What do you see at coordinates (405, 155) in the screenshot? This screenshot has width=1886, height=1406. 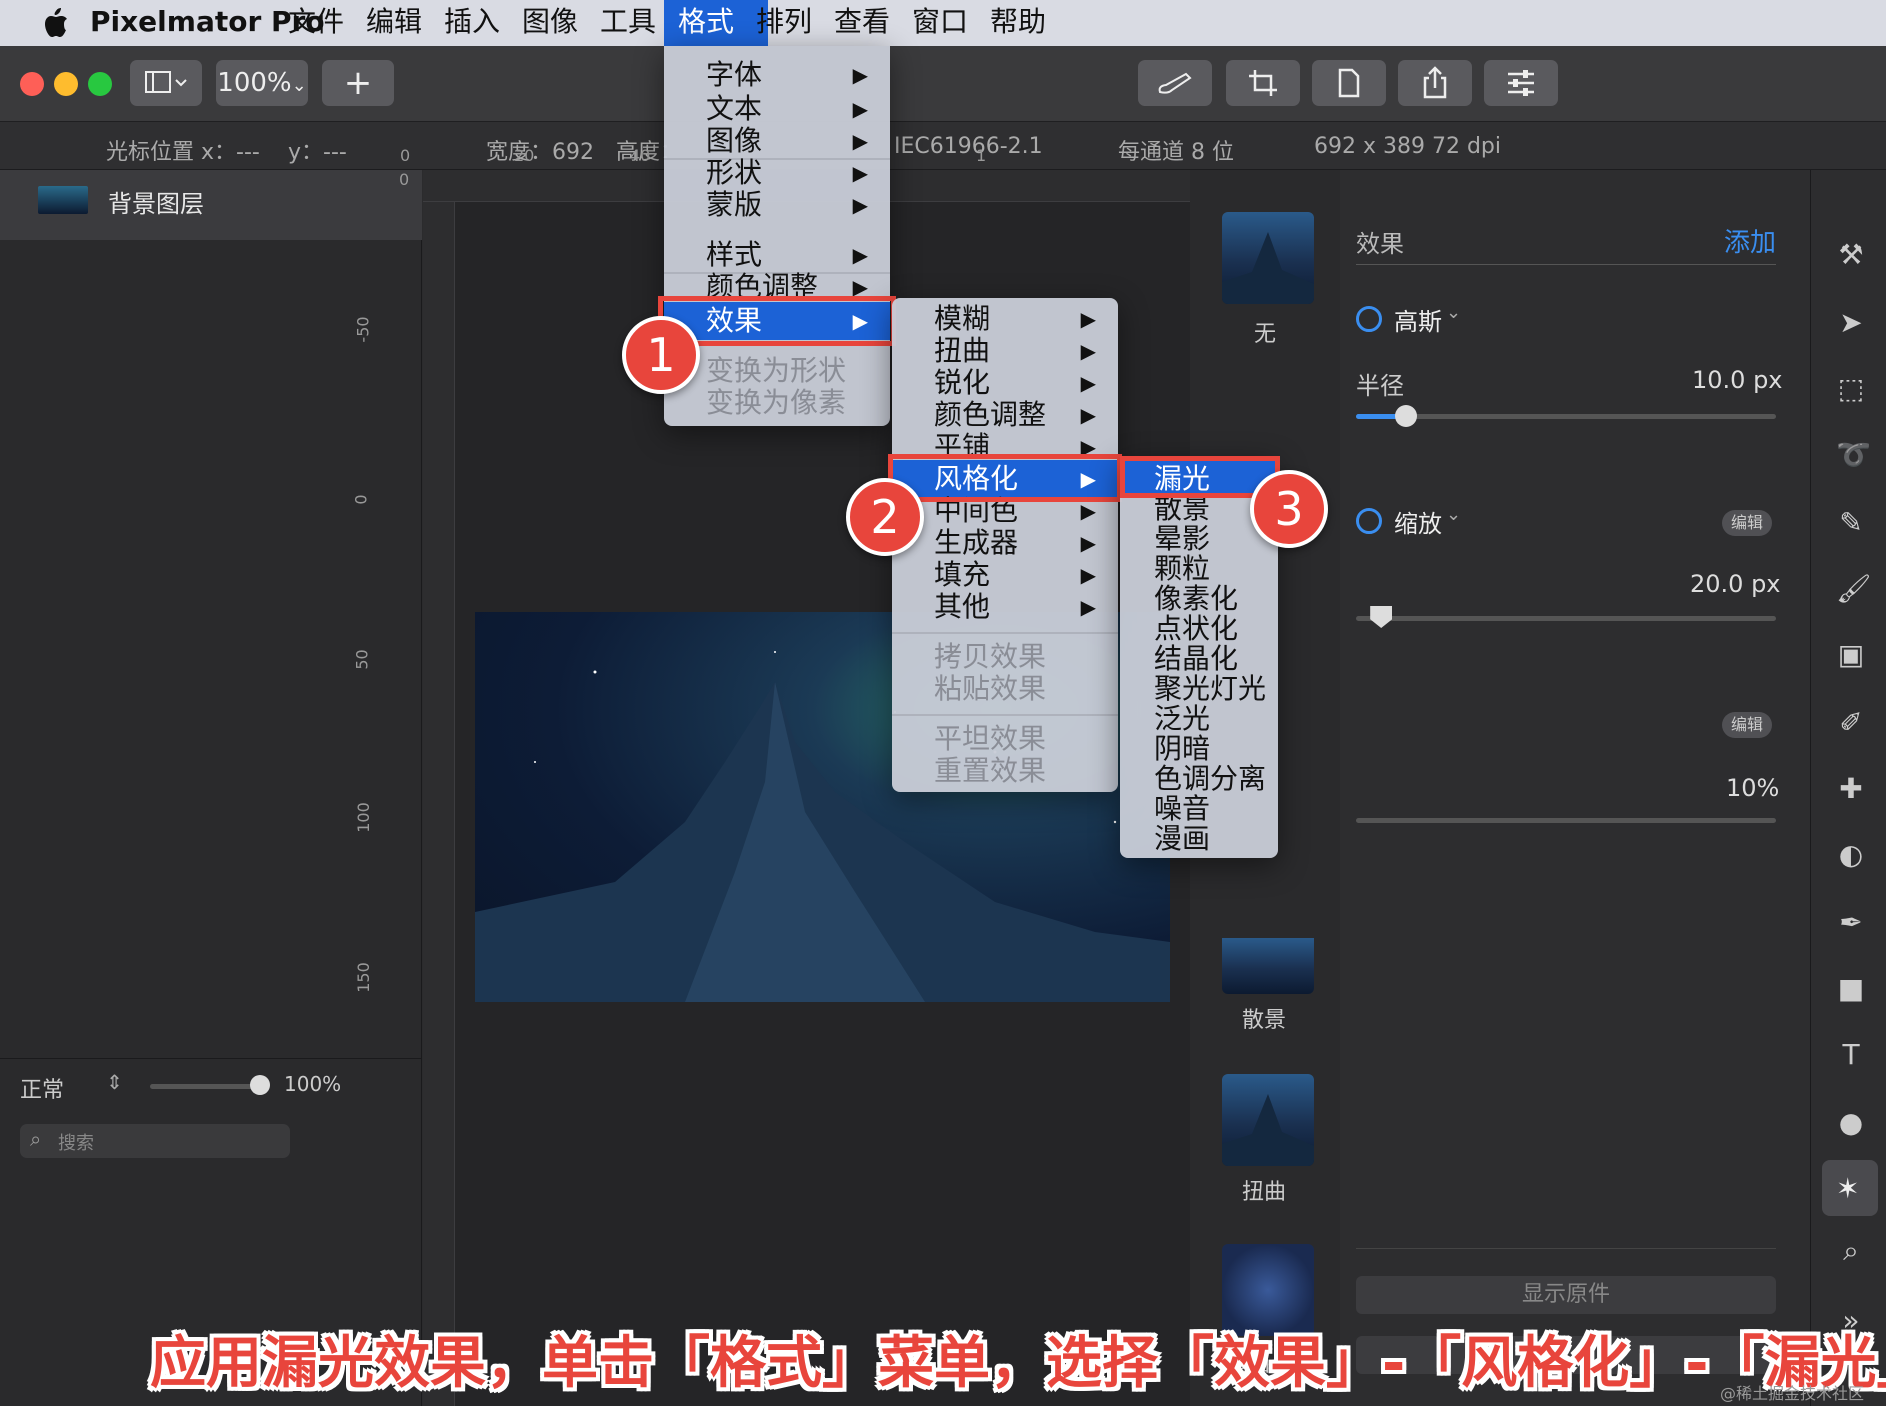 I see `ruler-mark-0: 0` at bounding box center [405, 155].